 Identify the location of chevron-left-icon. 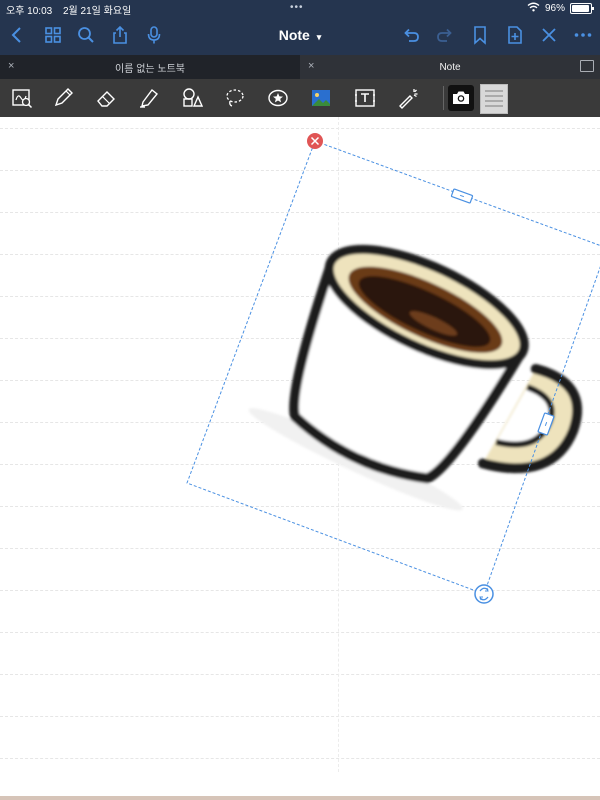
(16, 35).